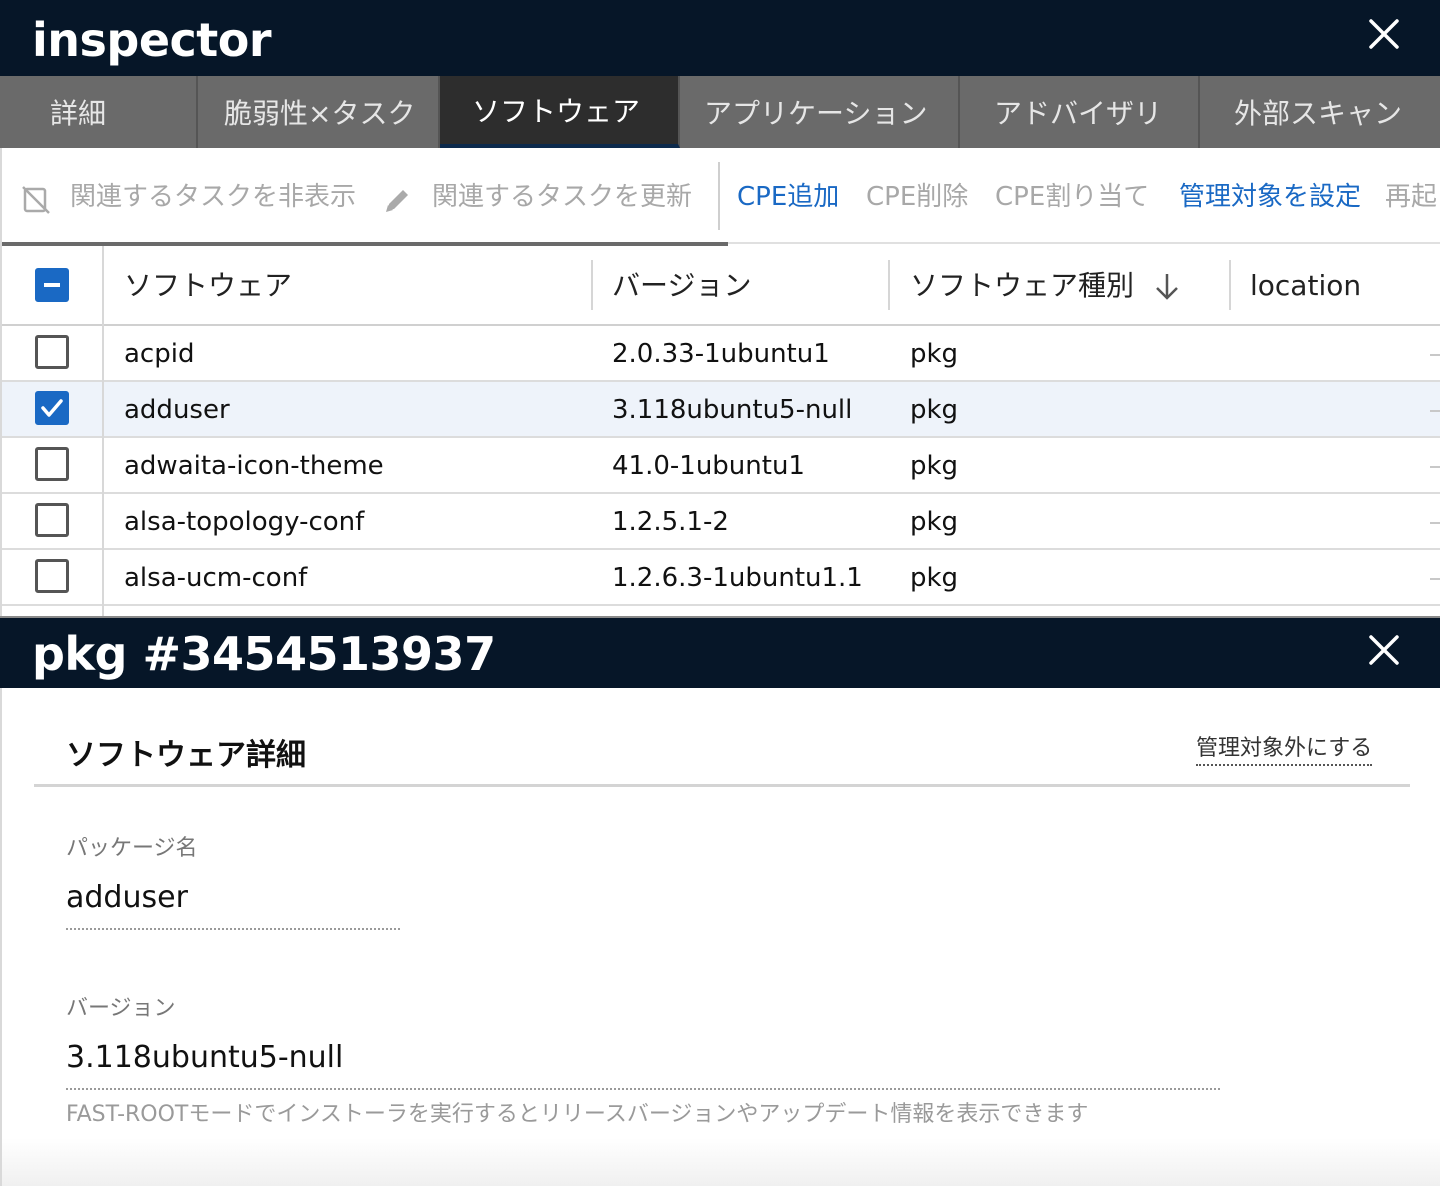 This screenshot has height=1186, width=1440. Describe the element at coordinates (152, 40) in the screenshot. I see `inspector-title: inspector` at that location.